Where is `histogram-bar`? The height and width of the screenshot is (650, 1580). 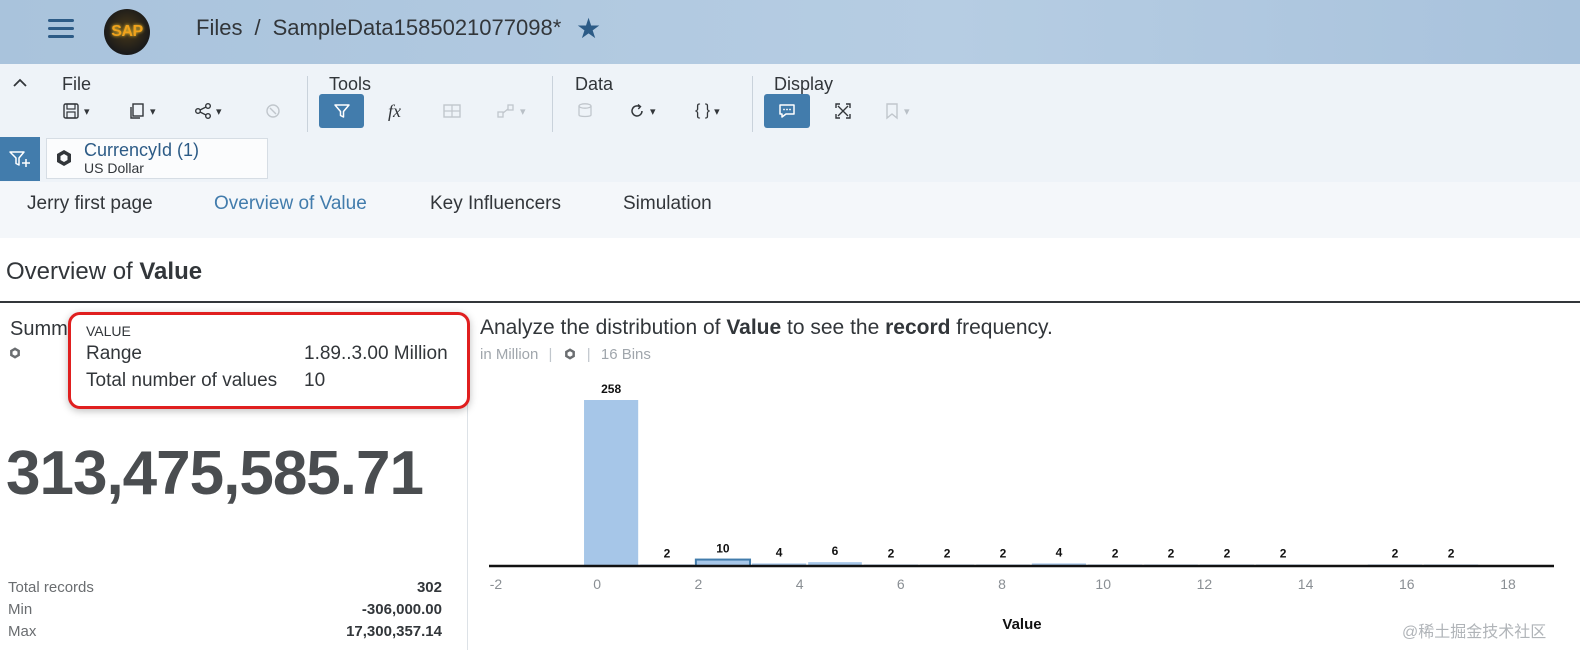
histogram-bar is located at coordinates (611, 483).